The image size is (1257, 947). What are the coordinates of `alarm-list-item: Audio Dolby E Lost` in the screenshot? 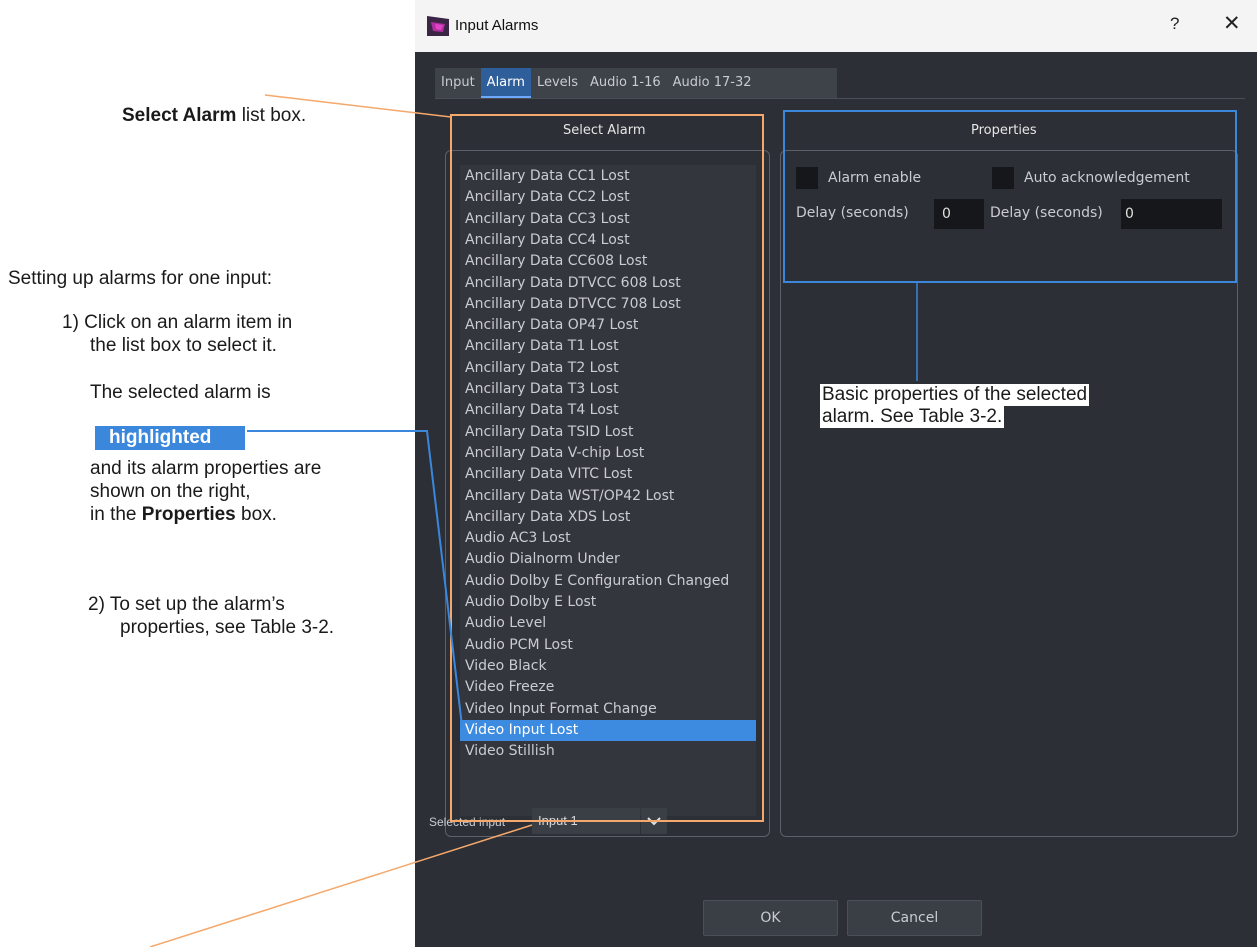 It's located at (608, 602).